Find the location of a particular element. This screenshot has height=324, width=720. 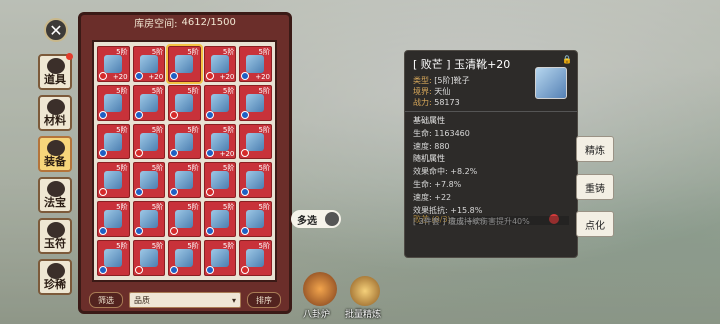

tab-treasure: 法宝 is located at coordinates (55, 195).